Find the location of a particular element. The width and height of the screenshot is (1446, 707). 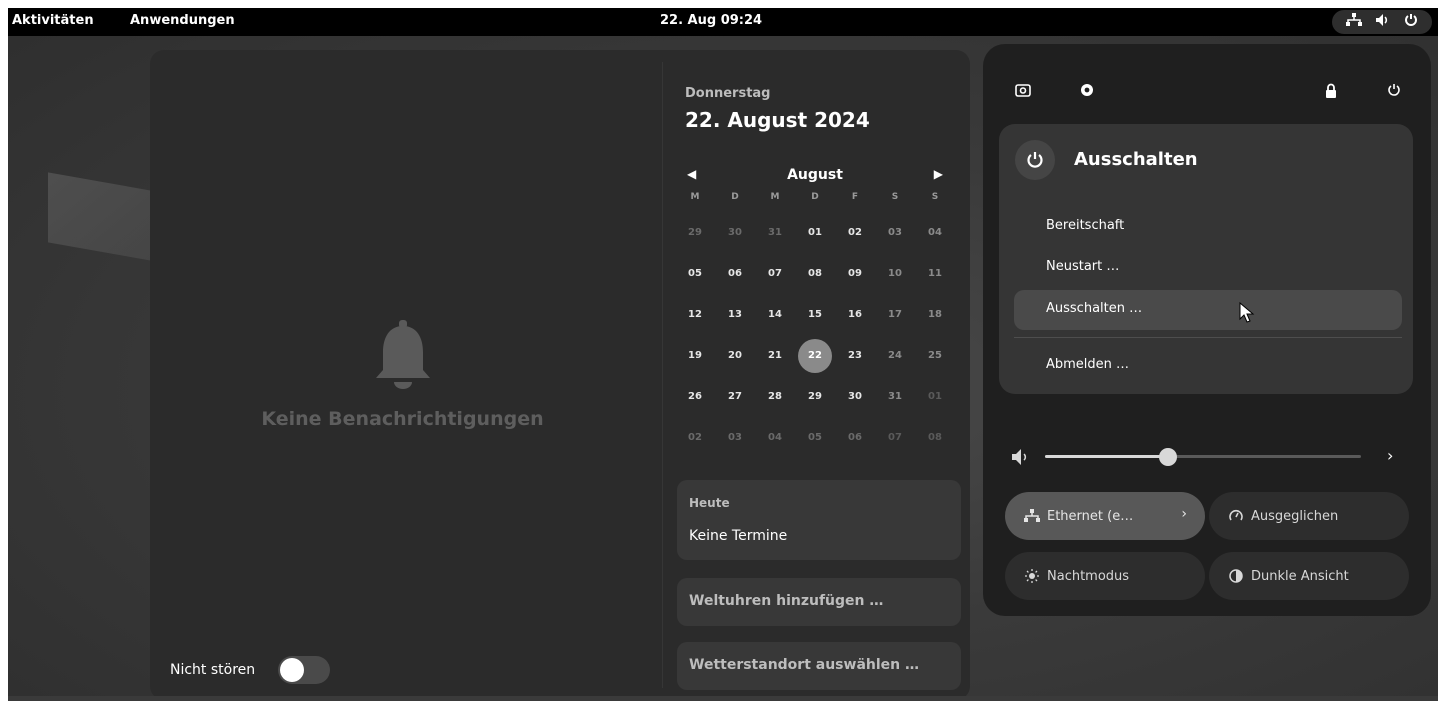

weekday-header: D is located at coordinates (815, 197).